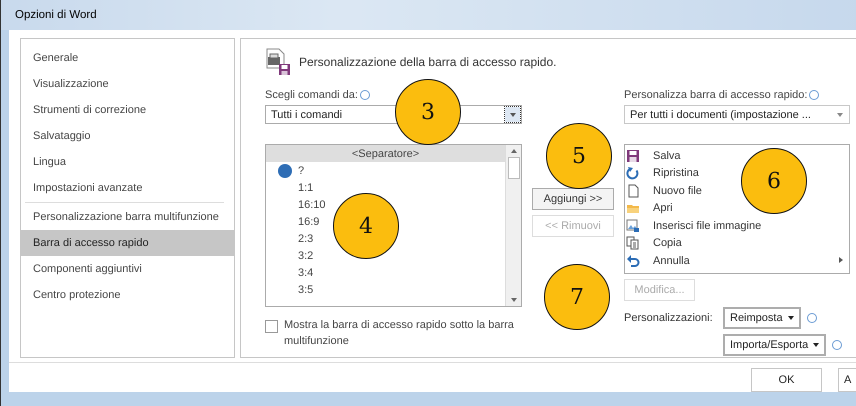  I want to click on scrollbar, so click(513, 225).